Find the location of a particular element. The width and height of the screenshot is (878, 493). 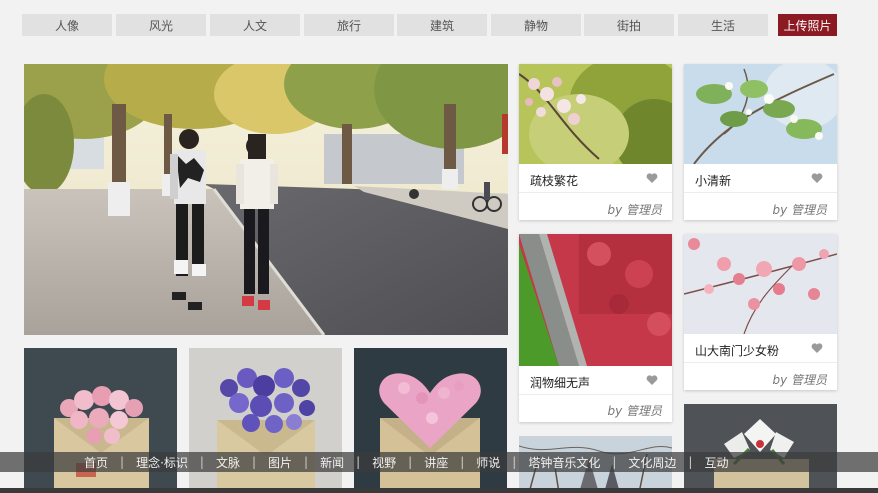

photo-card: 山大南门少女粉 by 管理员 is located at coordinates (760, 312).